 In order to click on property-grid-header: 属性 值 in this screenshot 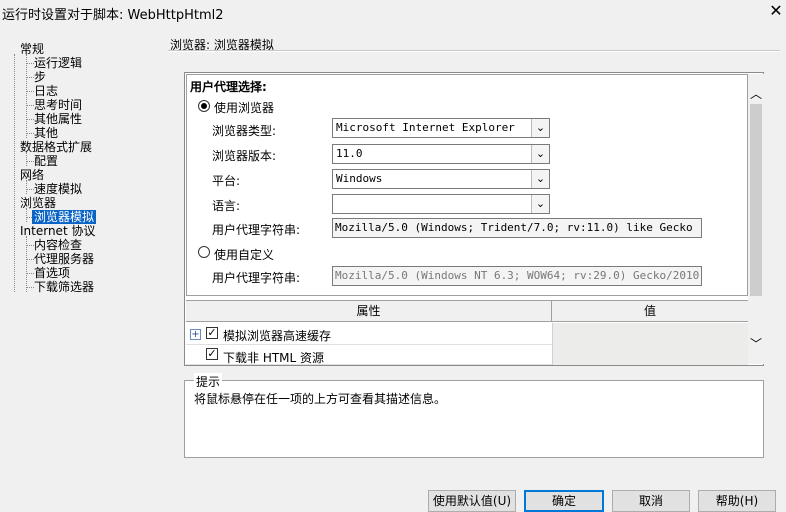, I will do `click(467, 311)`.